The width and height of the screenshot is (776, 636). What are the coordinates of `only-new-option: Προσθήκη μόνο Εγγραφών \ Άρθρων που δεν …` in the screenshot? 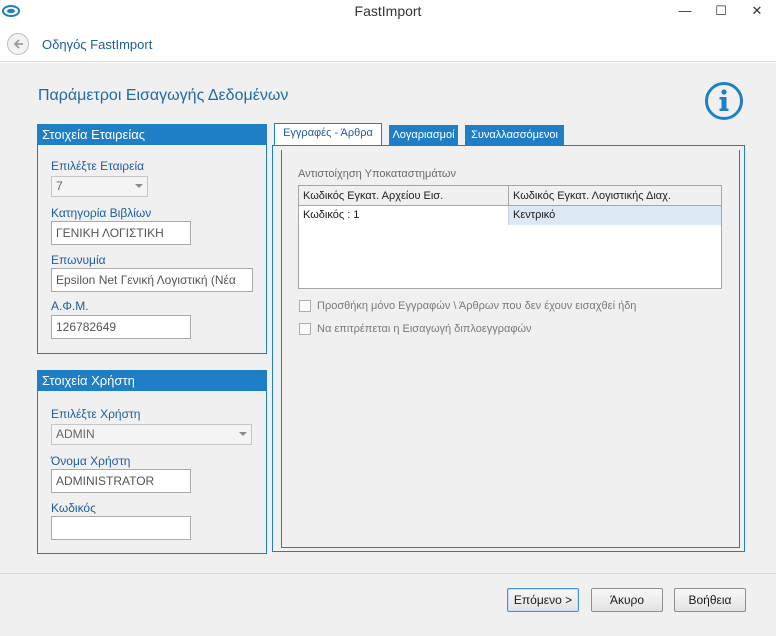 It's located at (509, 307).